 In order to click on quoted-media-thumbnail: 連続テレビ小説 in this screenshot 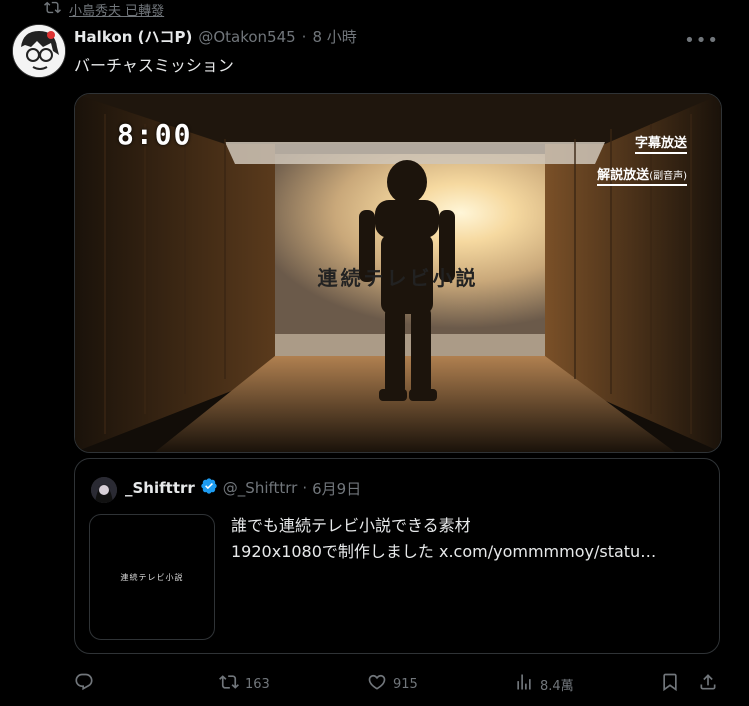, I will do `click(152, 577)`.